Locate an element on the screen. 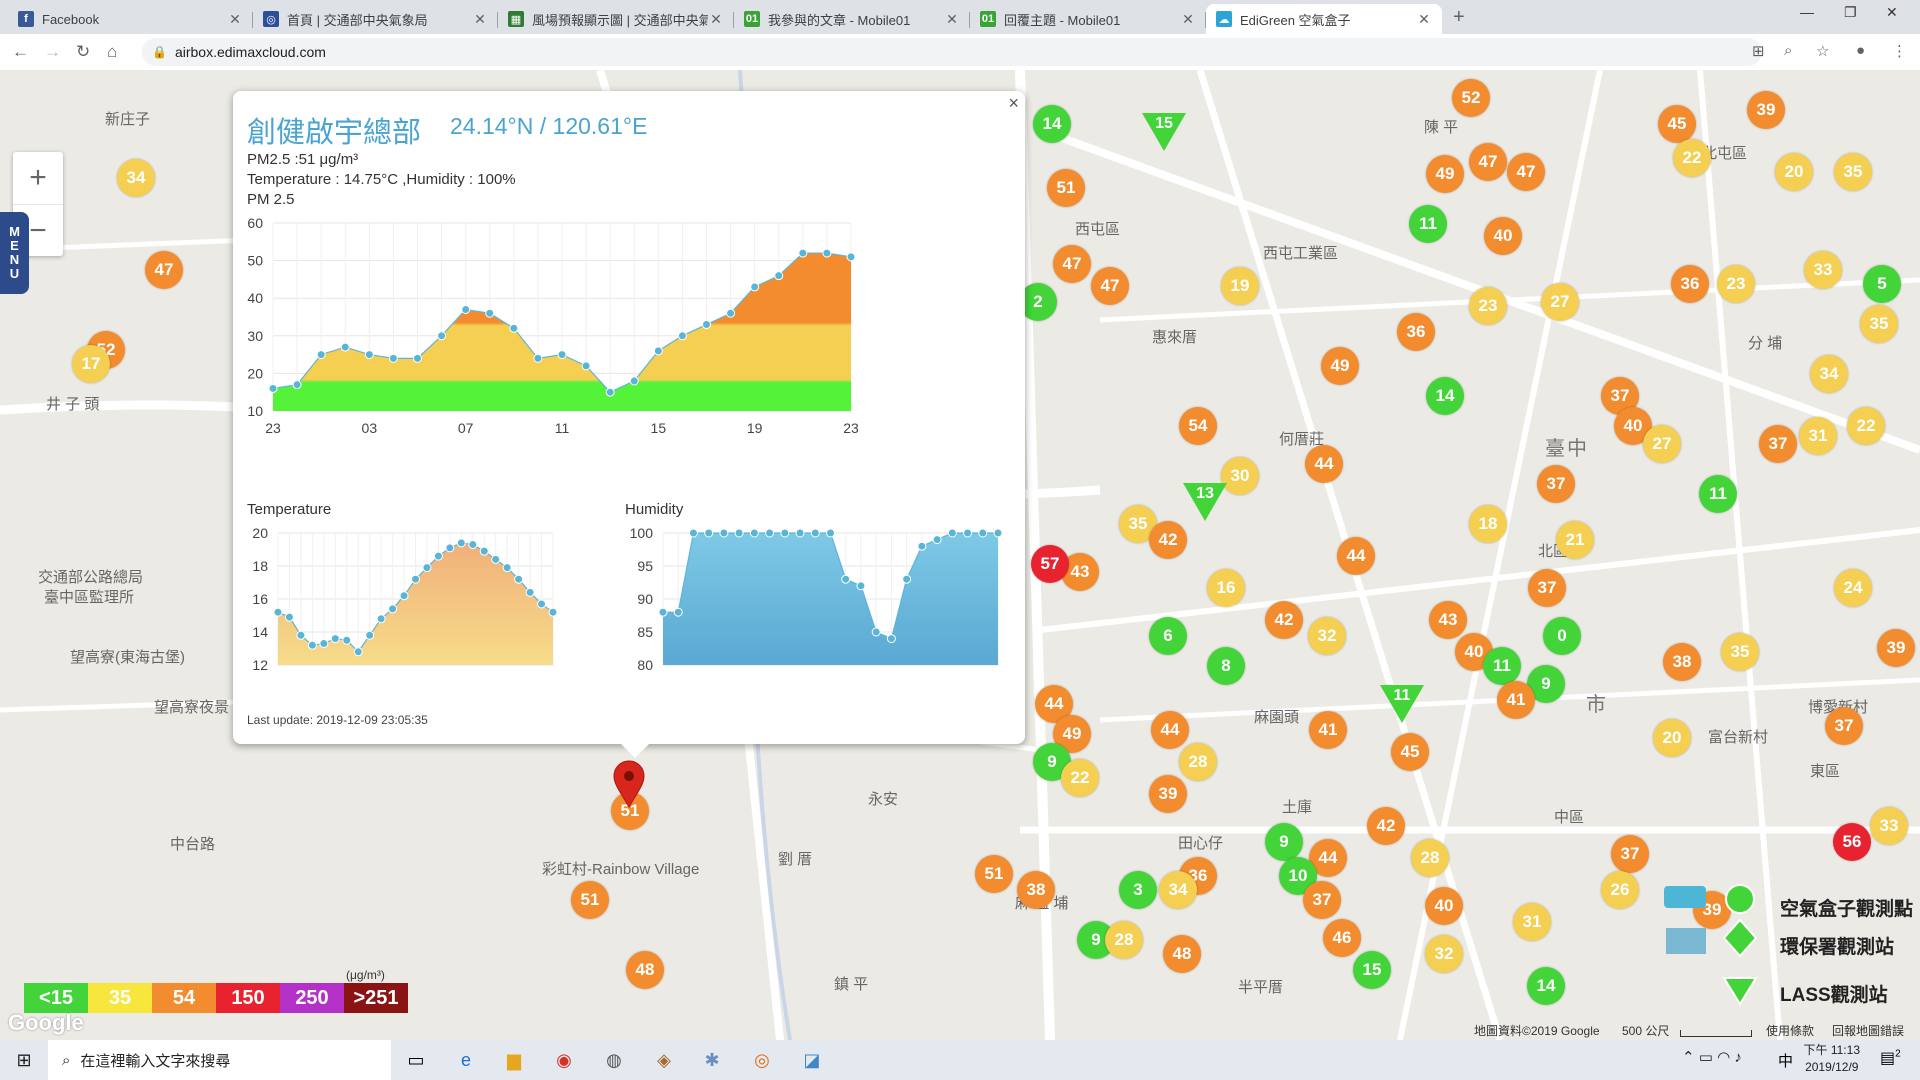 The width and height of the screenshot is (1920, 1080). pm25-station-marker: 43 is located at coordinates (1448, 620).